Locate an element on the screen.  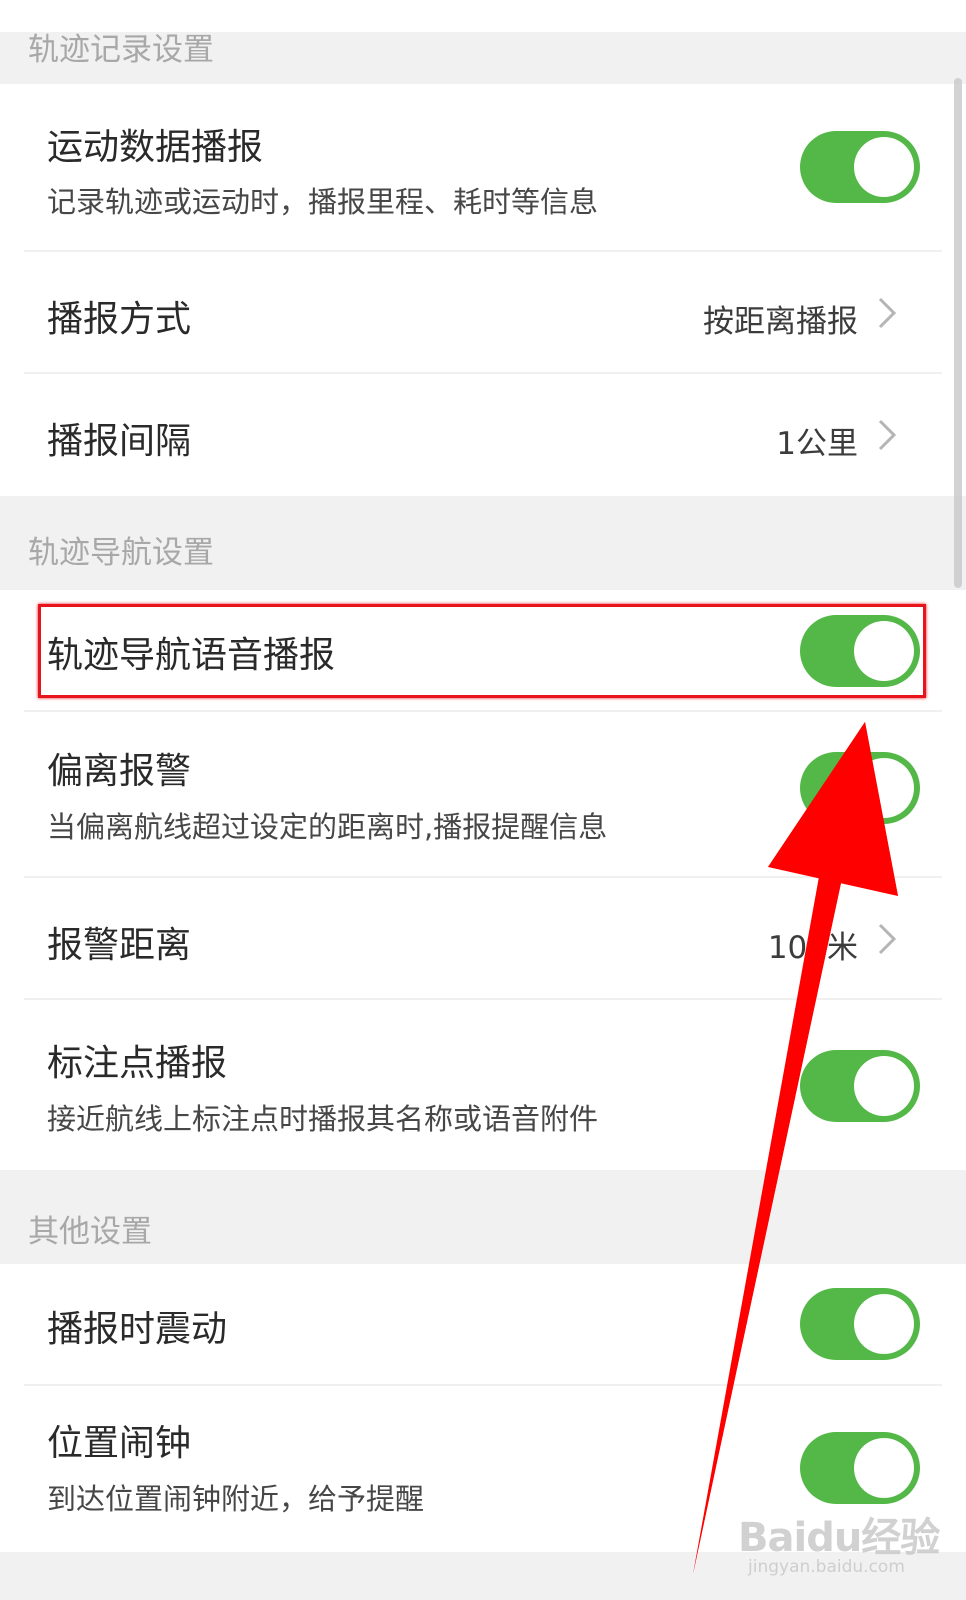
arrow-annotation-icon is located at coordinates (795, 1148).